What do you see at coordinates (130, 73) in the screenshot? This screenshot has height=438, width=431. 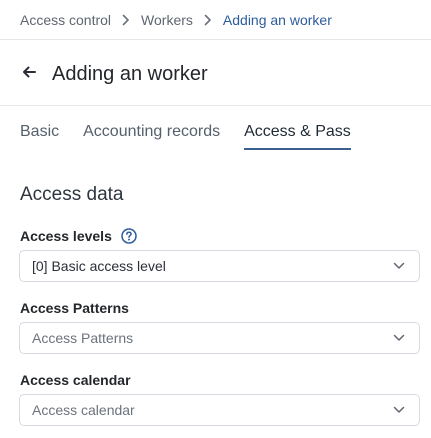 I see `page-title: Adding an worker` at bounding box center [130, 73].